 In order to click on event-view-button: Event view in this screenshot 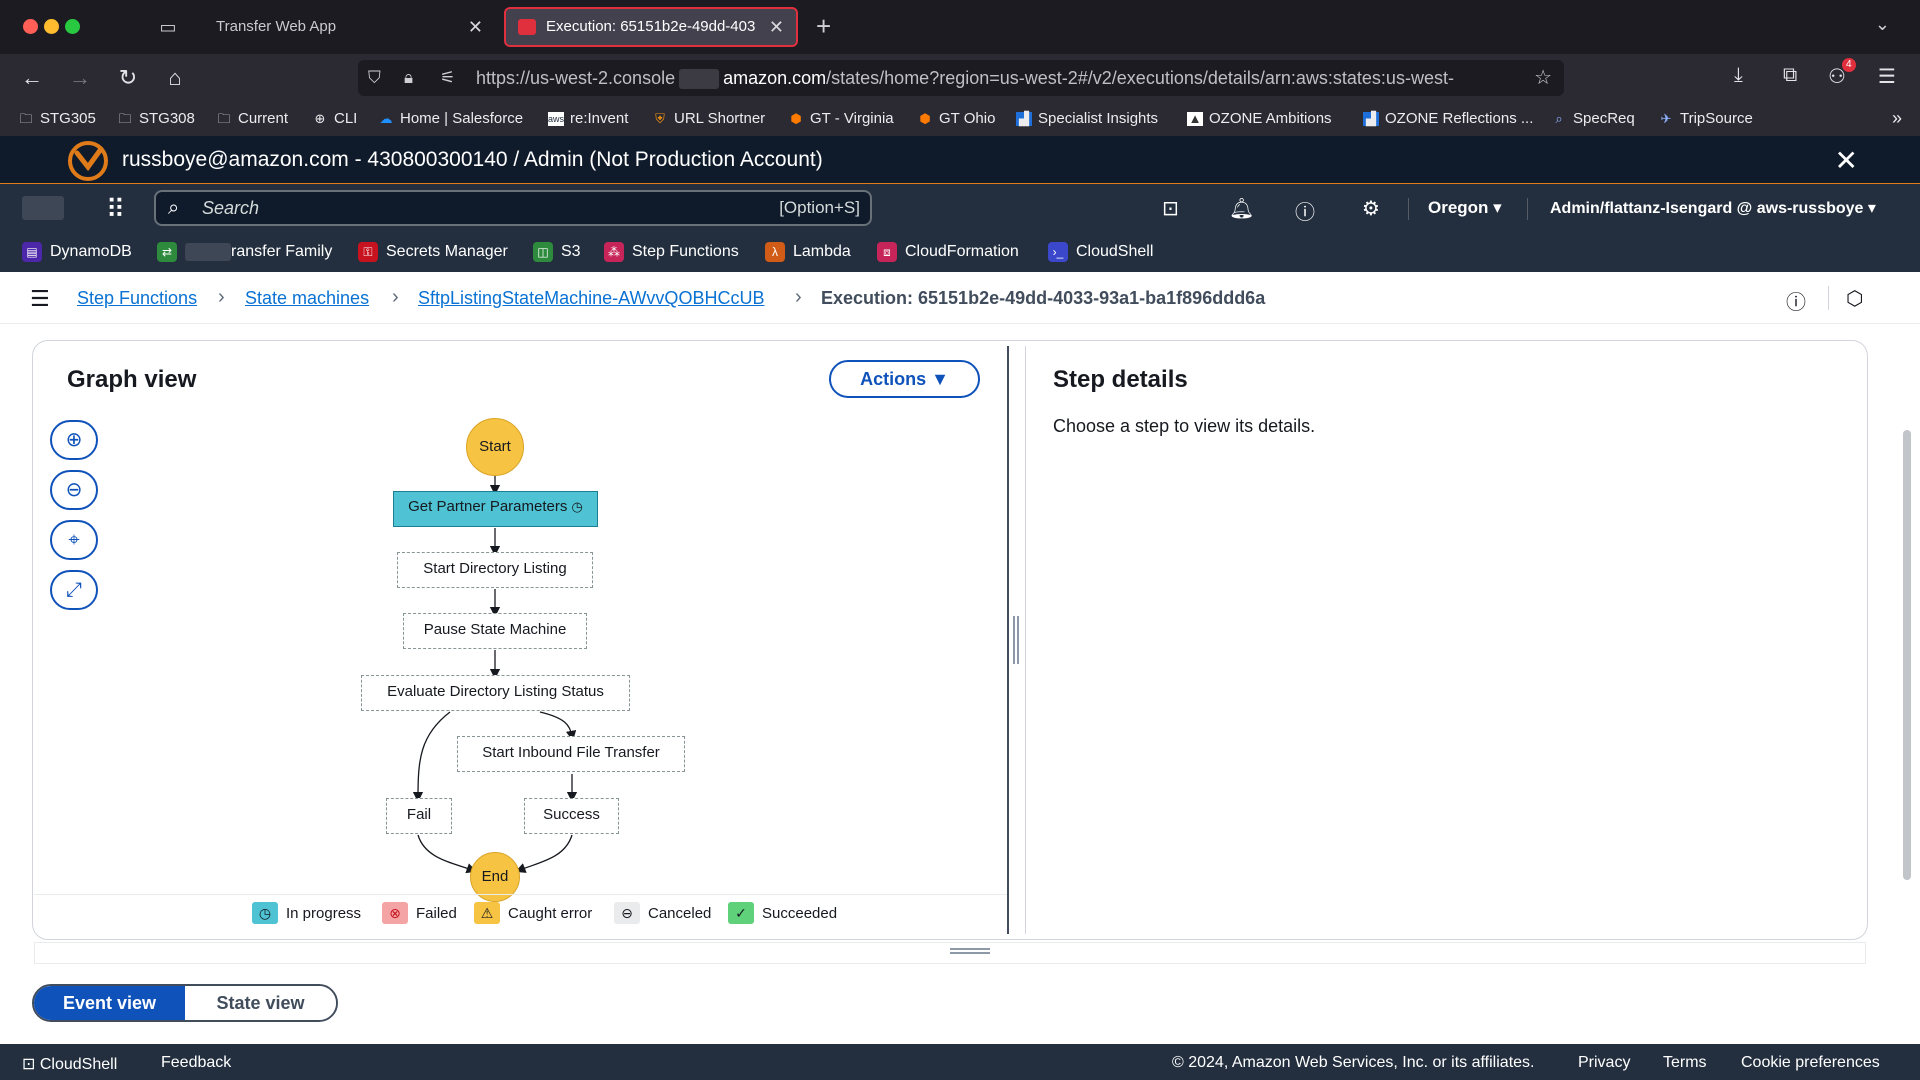, I will do `click(109, 1003)`.